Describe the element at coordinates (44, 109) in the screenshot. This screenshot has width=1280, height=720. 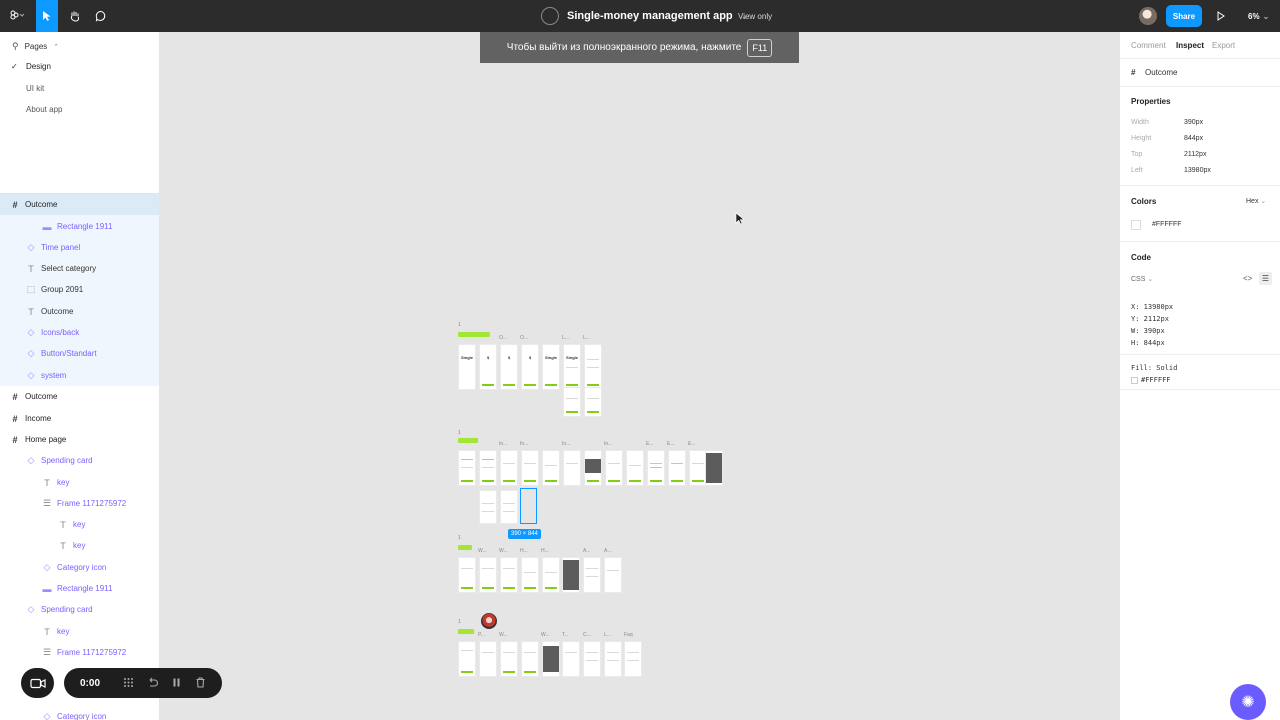
I see `page-item-about-app: About app` at that location.